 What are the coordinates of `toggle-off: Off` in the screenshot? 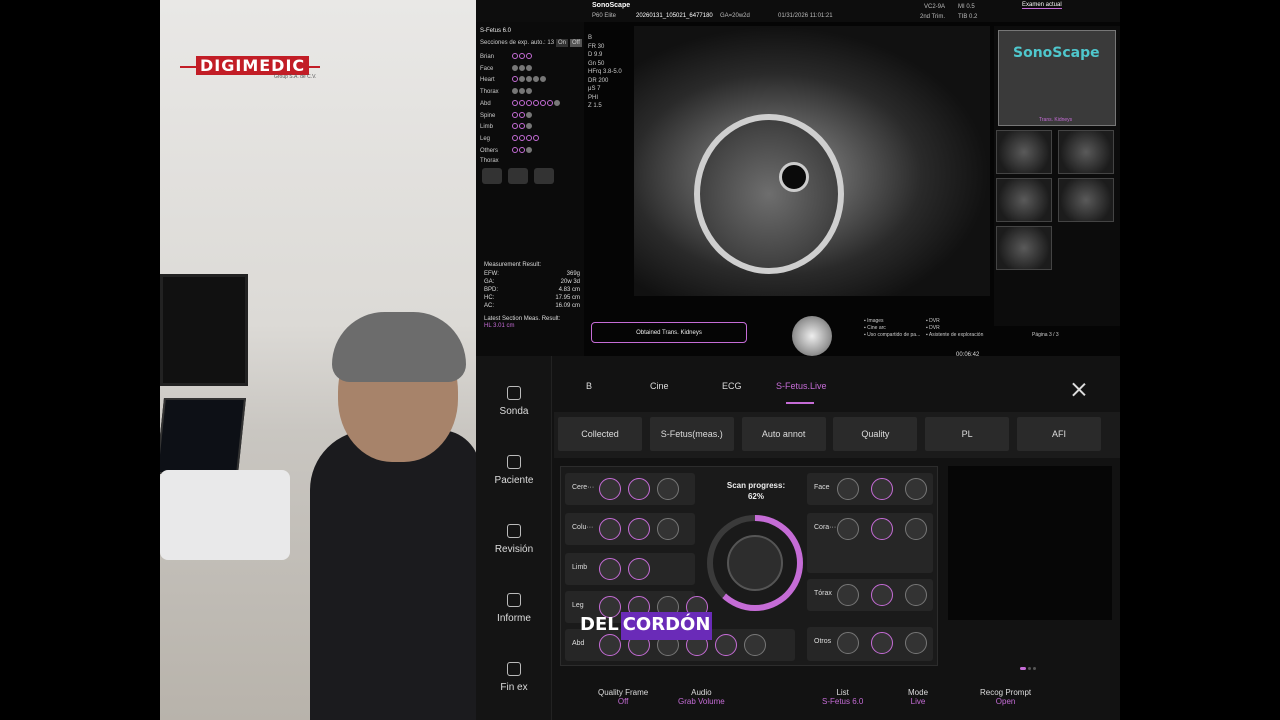 It's located at (576, 43).